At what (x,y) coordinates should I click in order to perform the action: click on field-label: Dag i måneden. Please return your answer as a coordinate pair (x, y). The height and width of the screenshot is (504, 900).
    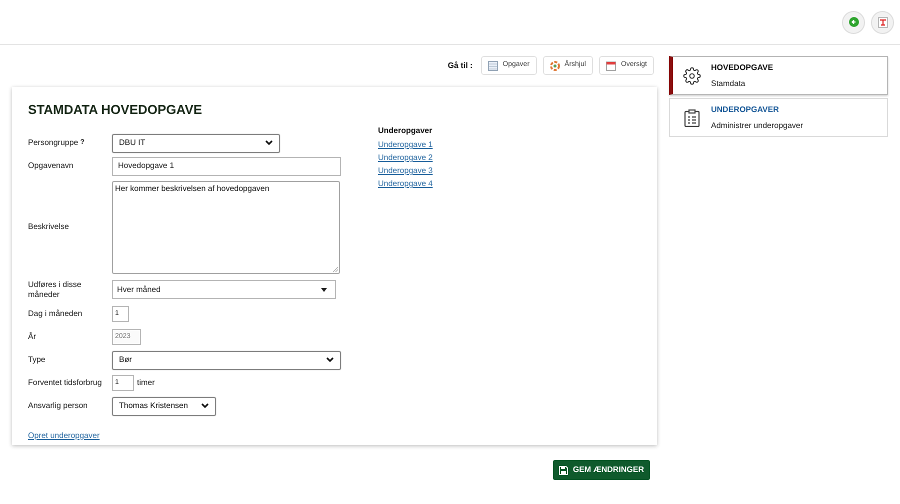
    Looking at the image, I should click on (55, 314).